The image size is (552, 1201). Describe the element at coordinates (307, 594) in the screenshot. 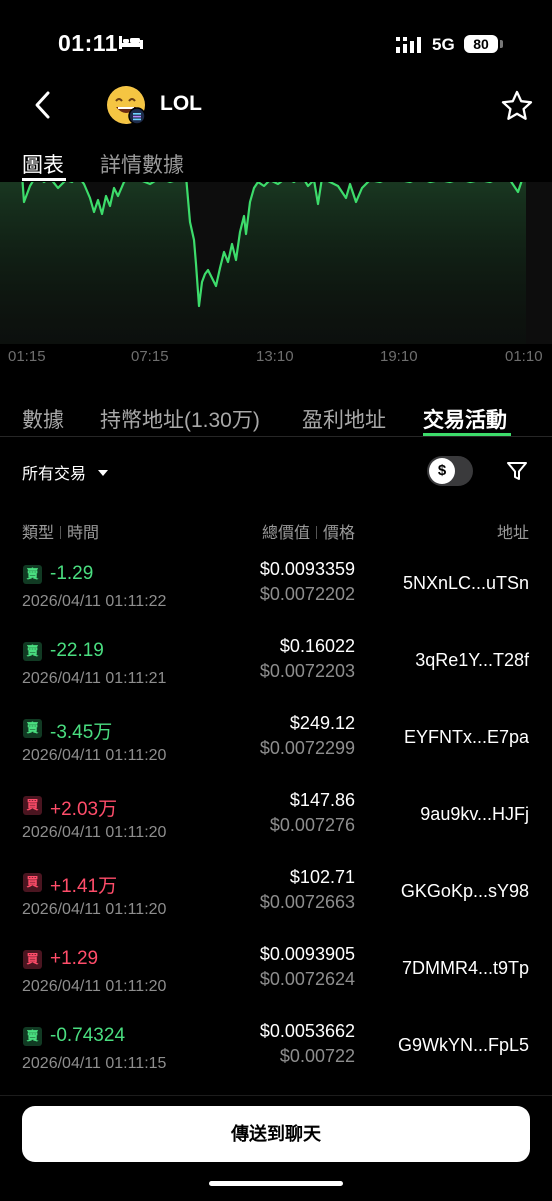

I see `trade-price: $0.0072202` at that location.